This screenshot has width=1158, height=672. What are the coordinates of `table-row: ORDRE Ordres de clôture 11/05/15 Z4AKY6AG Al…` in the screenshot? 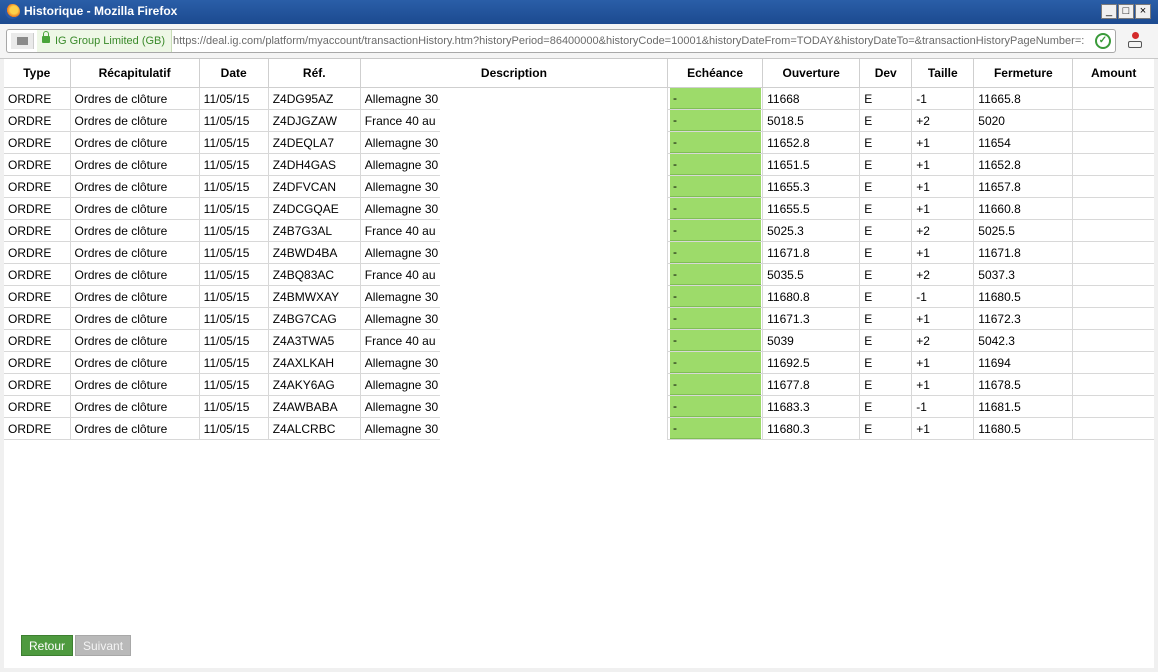 It's located at (579, 384).